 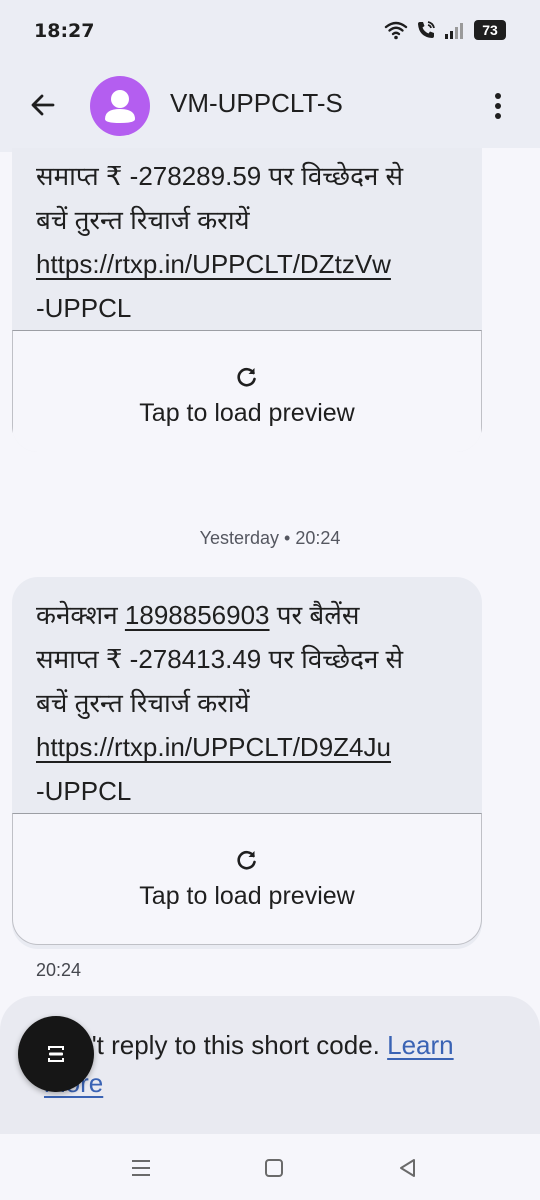 I want to click on wifi-icon, so click(x=396, y=30).